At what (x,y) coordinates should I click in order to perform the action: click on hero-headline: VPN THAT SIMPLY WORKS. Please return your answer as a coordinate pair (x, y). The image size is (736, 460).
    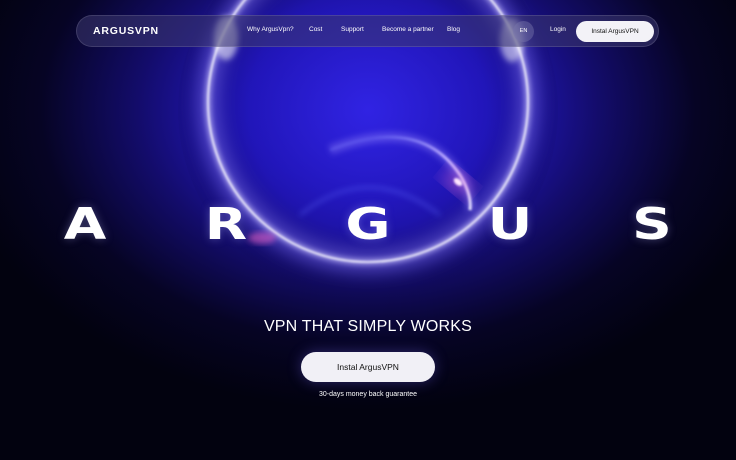
    Looking at the image, I should click on (368, 326).